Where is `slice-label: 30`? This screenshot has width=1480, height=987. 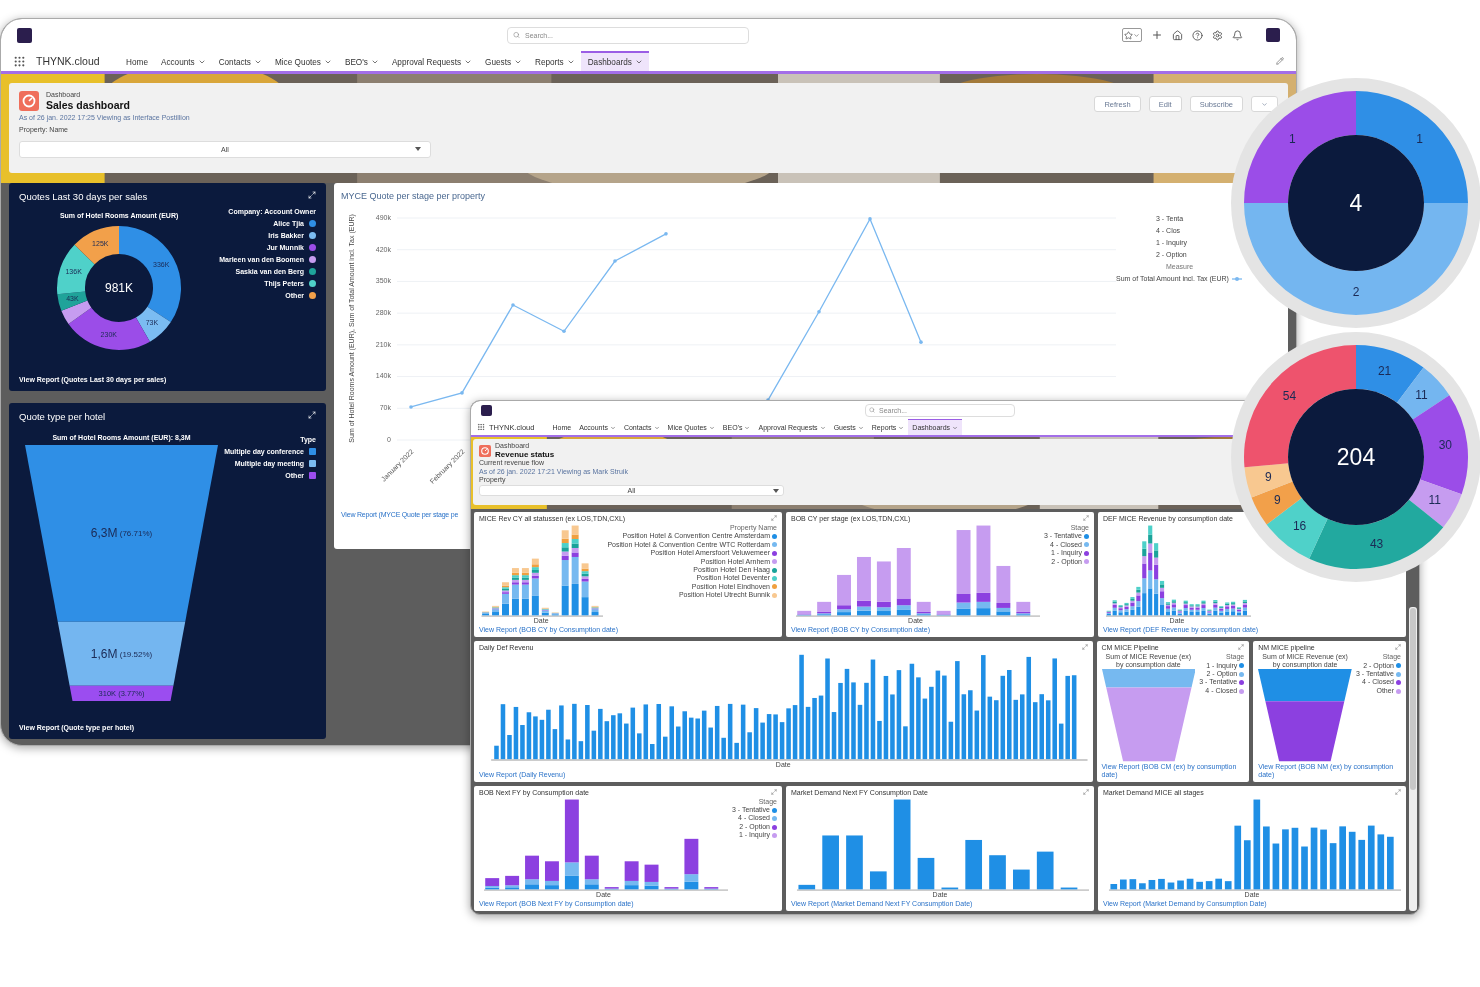
slice-label: 30 is located at coordinates (1445, 445).